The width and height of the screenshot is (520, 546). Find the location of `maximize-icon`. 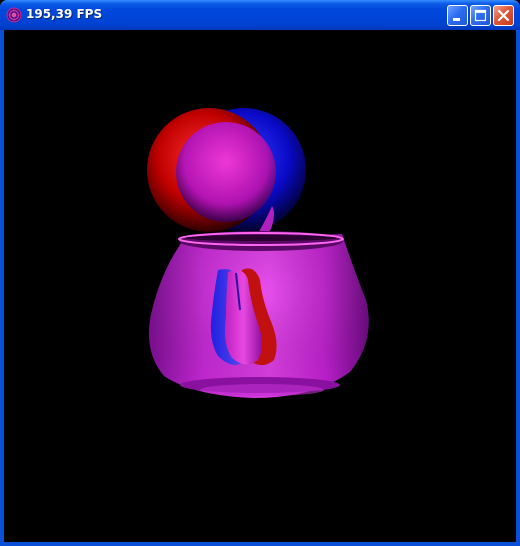

maximize-icon is located at coordinates (480, 15).